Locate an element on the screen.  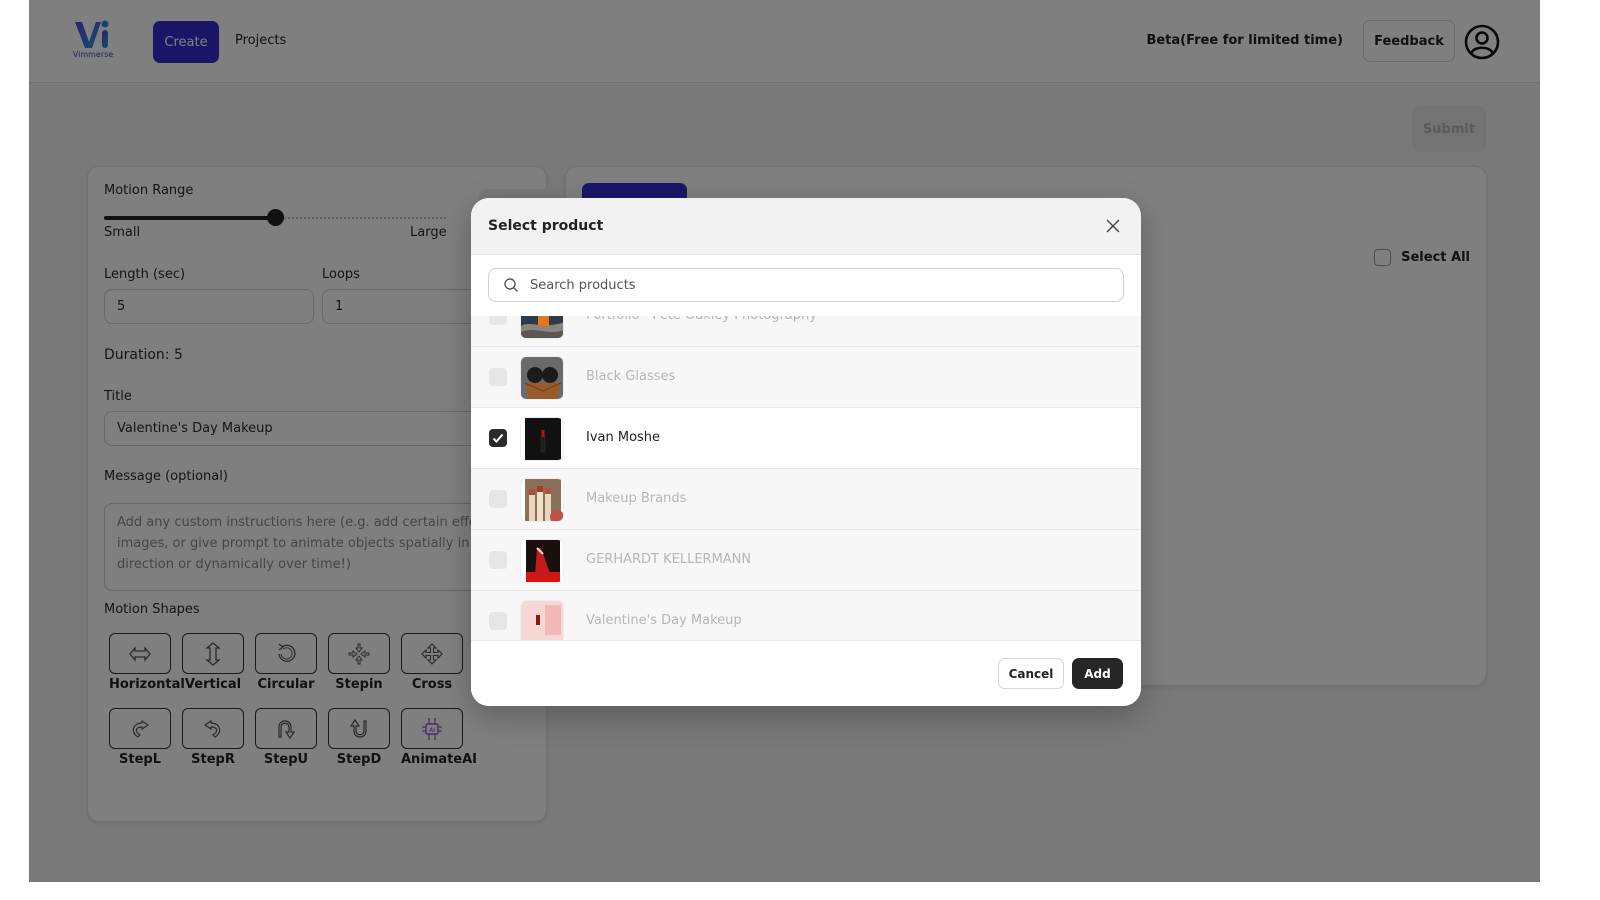
modal-footer: Cancel Add is located at coordinates (806, 673).